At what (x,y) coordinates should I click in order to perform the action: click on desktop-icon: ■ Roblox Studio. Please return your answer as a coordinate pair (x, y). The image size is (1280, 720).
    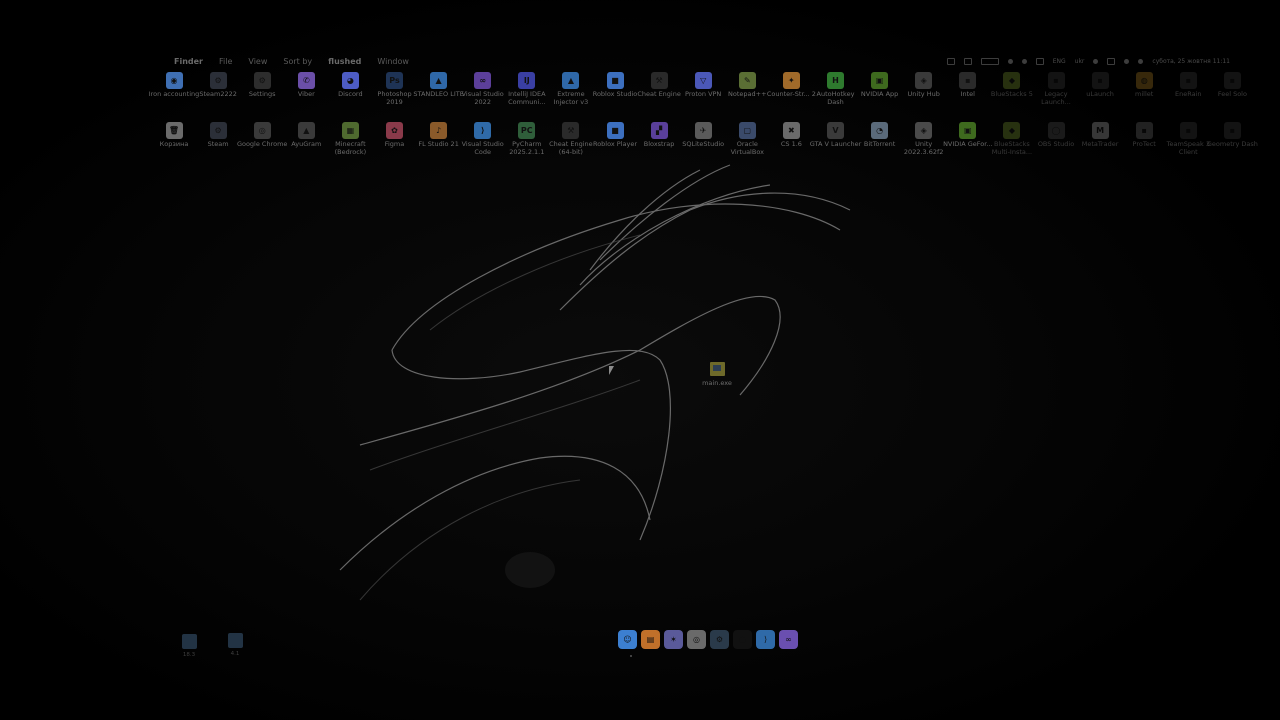
    Looking at the image, I should click on (615, 85).